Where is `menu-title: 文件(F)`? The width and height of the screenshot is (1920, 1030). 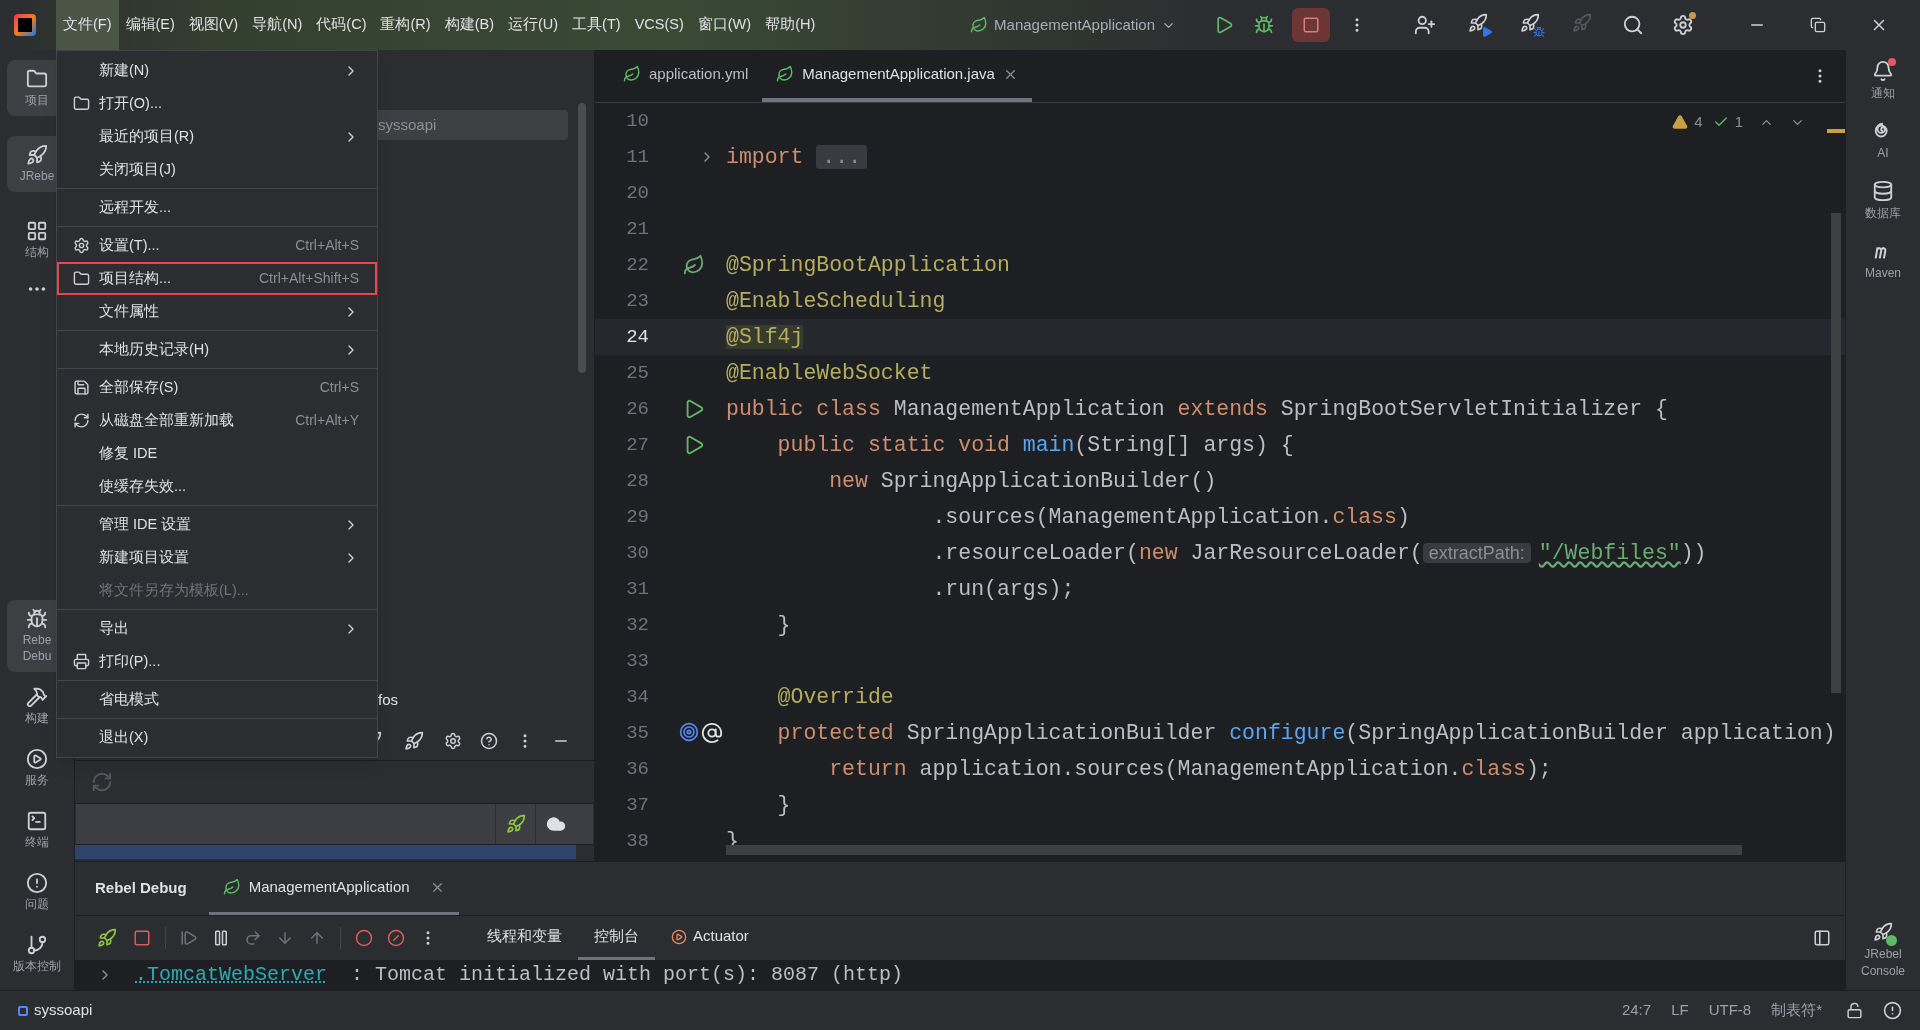
menu-title: 文件(F) is located at coordinates (87, 25).